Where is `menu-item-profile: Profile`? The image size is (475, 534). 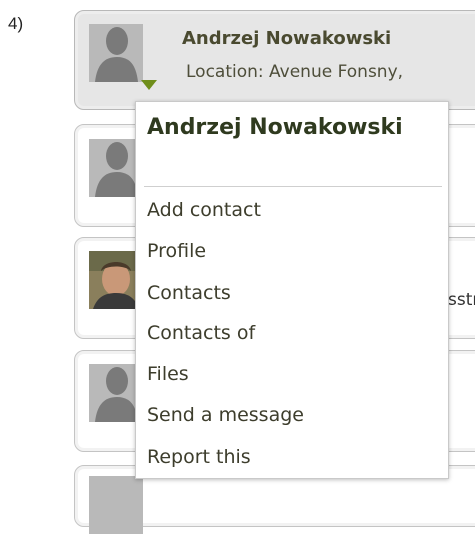 menu-item-profile: Profile is located at coordinates (176, 251).